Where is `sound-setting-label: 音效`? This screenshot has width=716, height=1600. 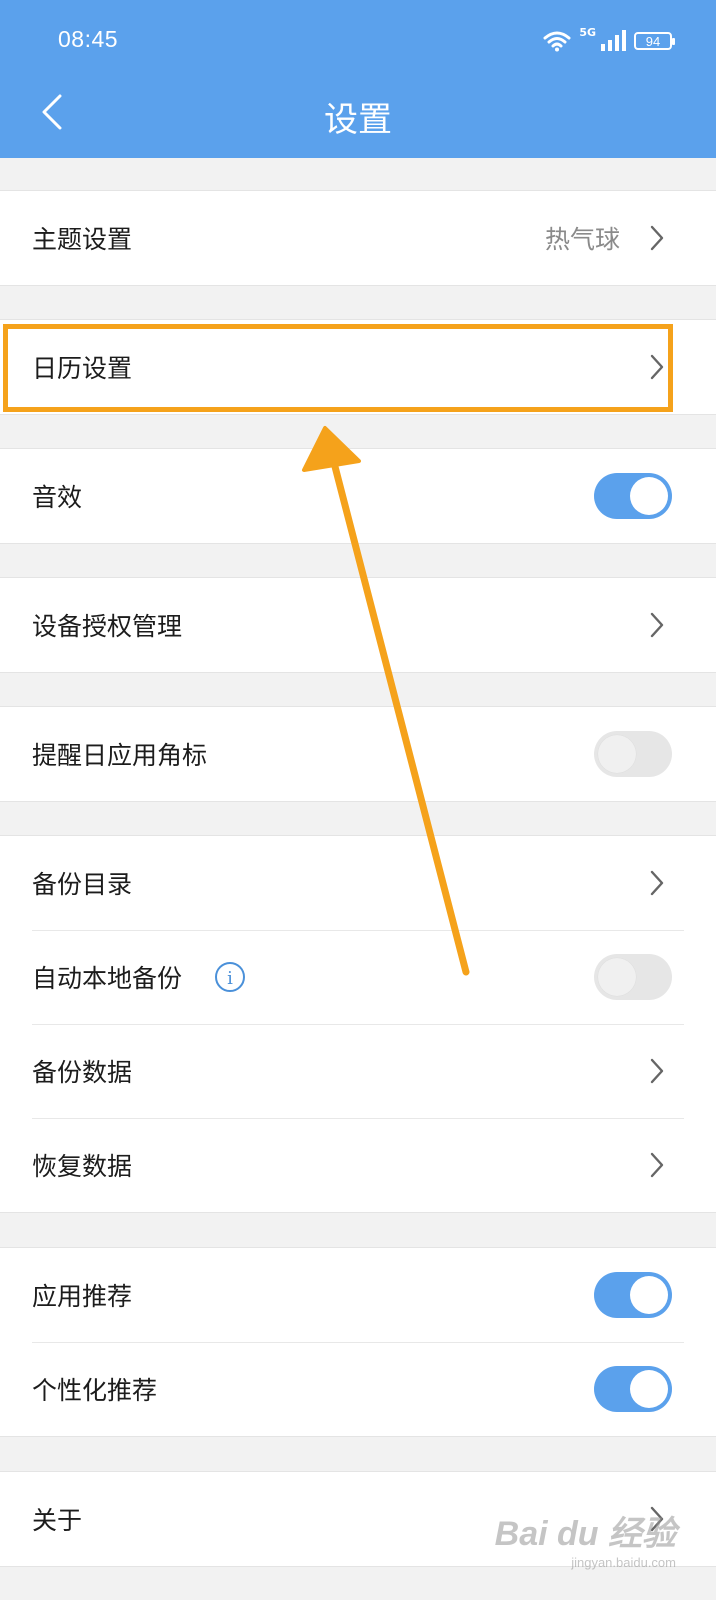
sound-setting-label: 音效 is located at coordinates (57, 497).